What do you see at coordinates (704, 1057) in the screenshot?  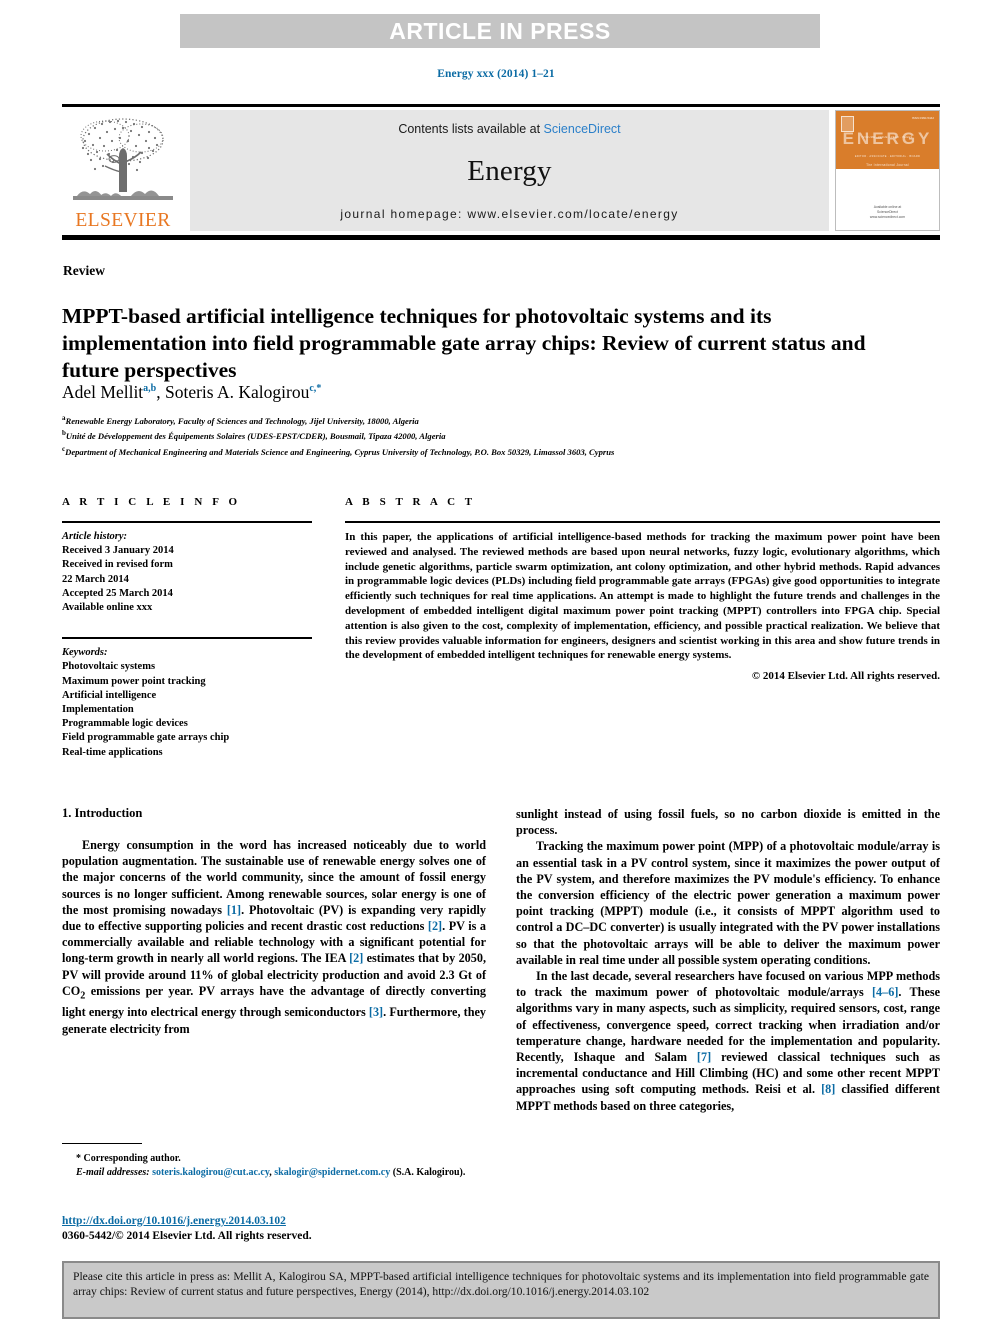 I see `citation-ref-7: [7]` at bounding box center [704, 1057].